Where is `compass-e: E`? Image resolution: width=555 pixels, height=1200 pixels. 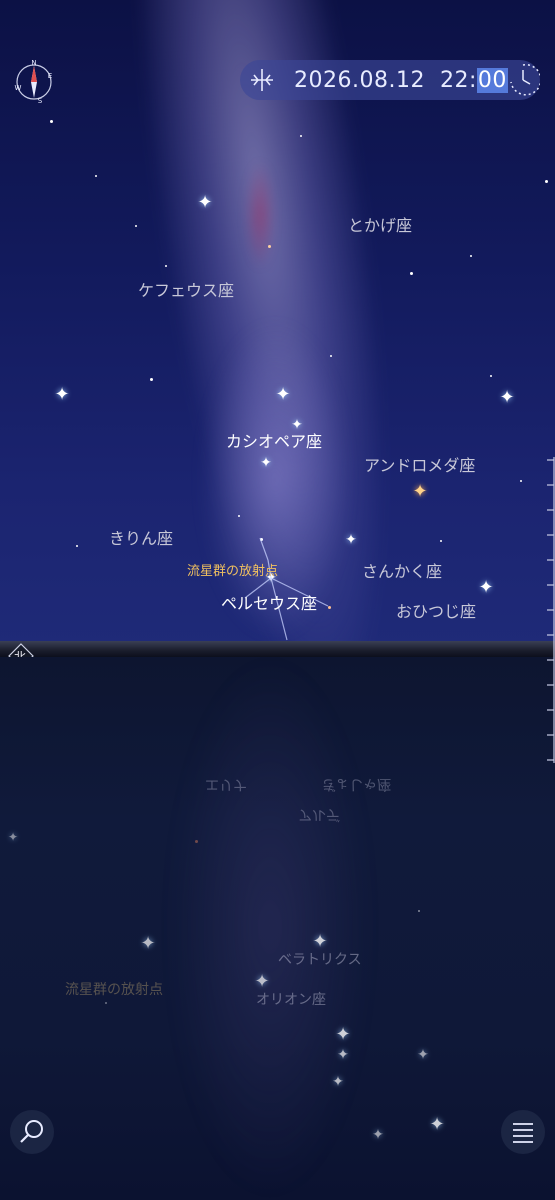
compass-e: E is located at coordinates (50, 76).